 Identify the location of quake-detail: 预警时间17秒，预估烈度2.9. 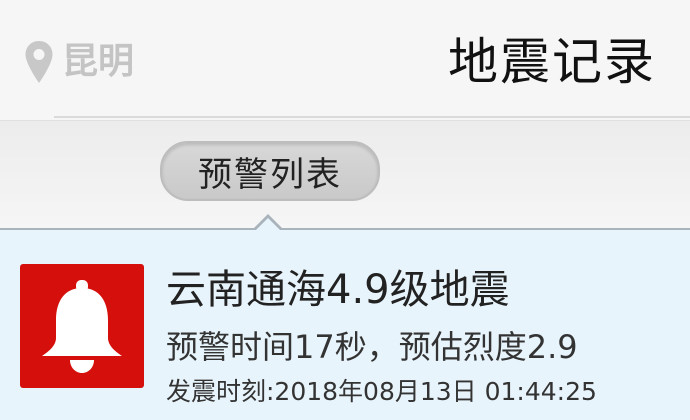
(372, 347).